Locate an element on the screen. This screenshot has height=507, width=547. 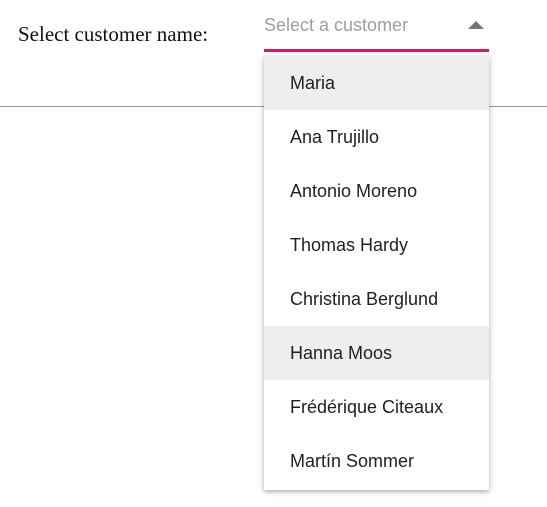
option-ana-trujillo: Ana Trujillo is located at coordinates (376, 137).